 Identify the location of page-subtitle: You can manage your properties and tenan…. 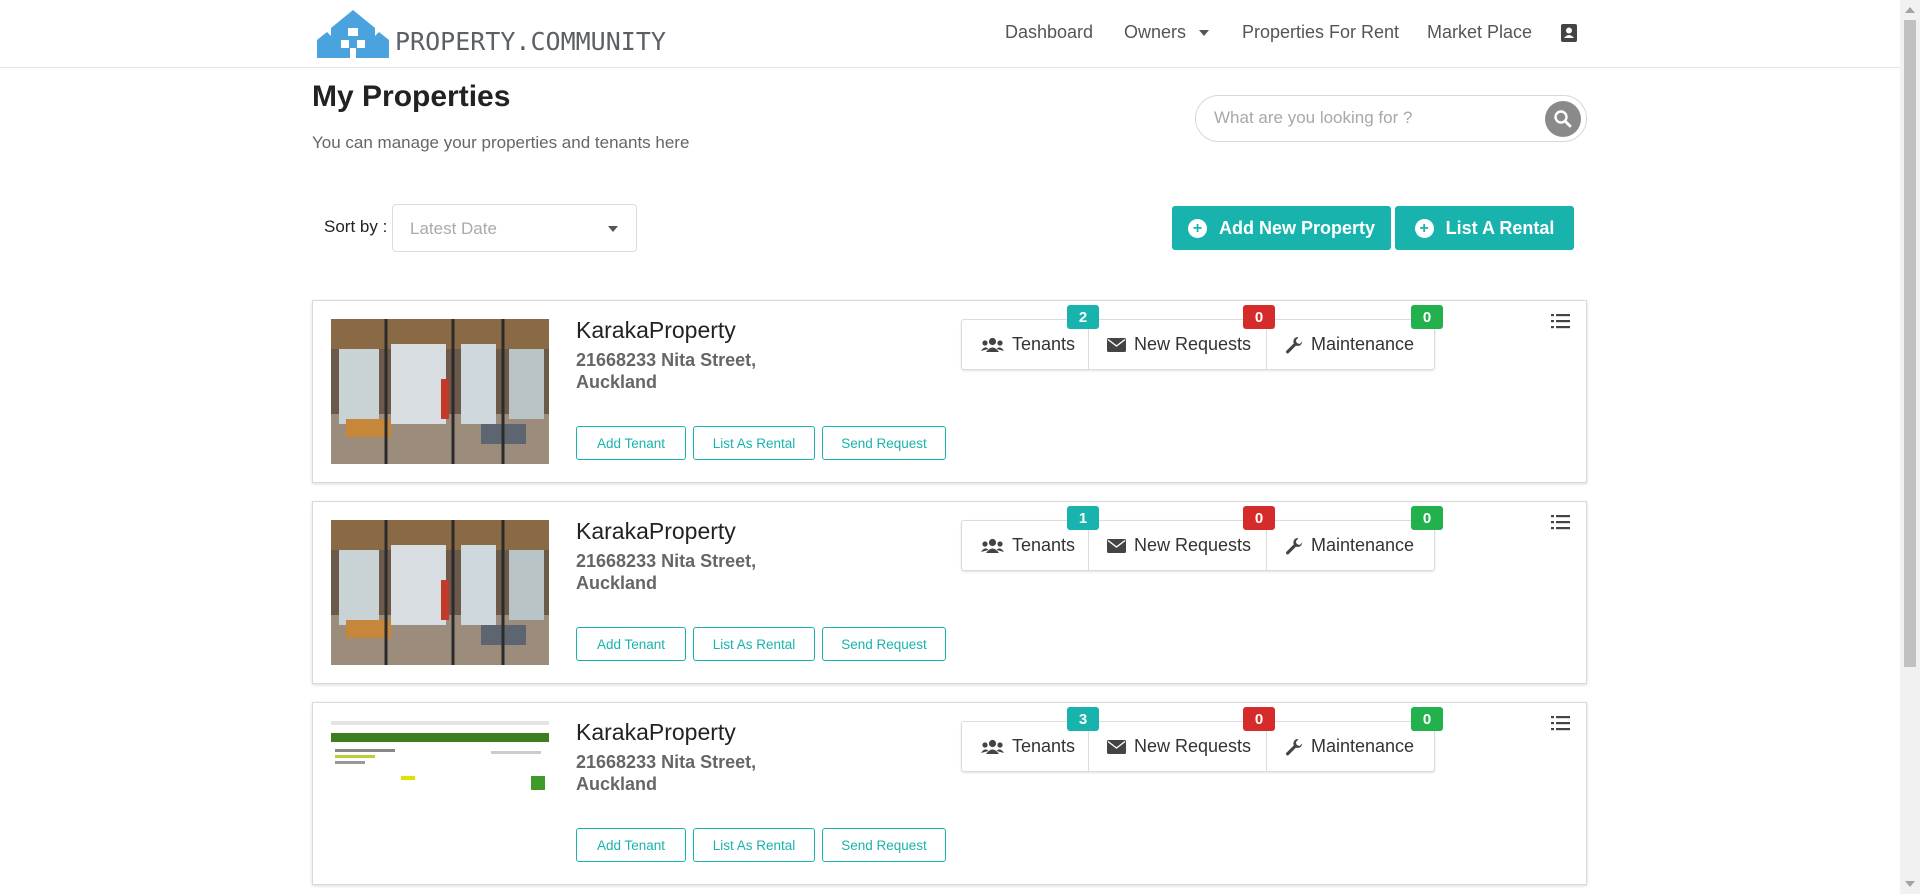
(501, 142).